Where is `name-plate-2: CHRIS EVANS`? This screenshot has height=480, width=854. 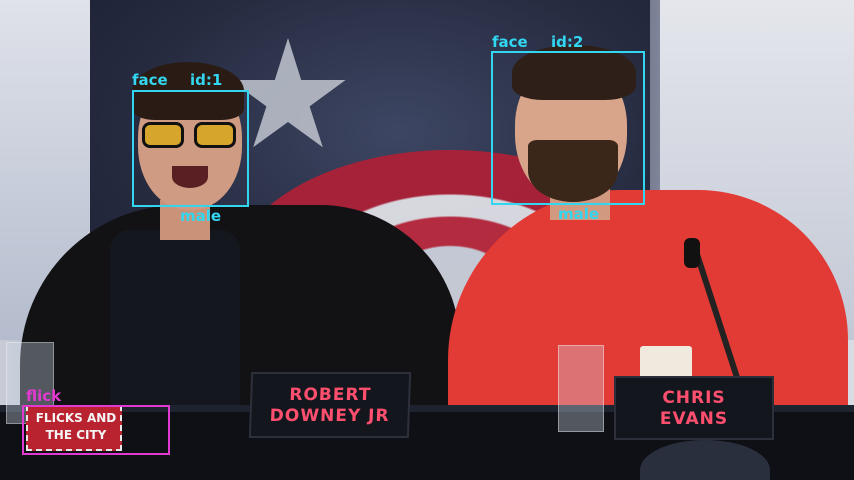 name-plate-2: CHRIS EVANS is located at coordinates (694, 408).